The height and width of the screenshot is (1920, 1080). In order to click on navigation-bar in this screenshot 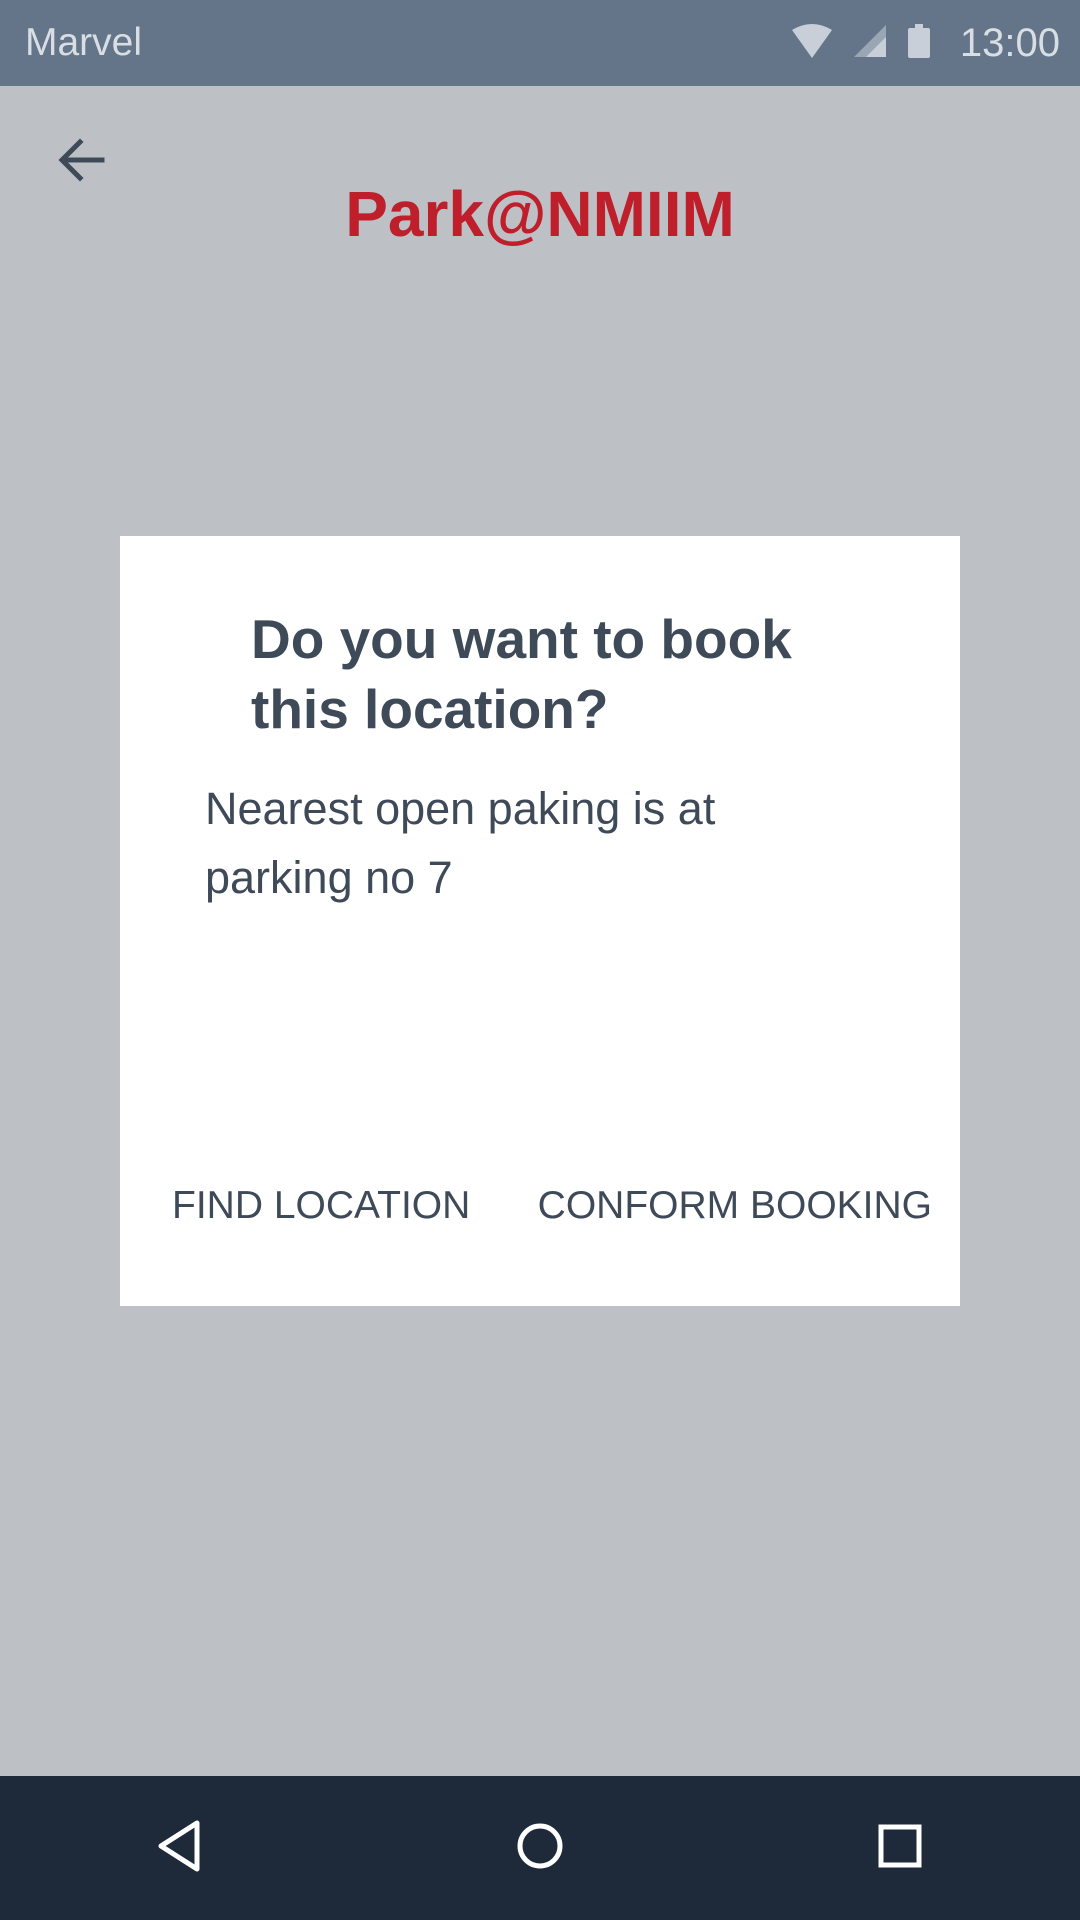, I will do `click(540, 1848)`.